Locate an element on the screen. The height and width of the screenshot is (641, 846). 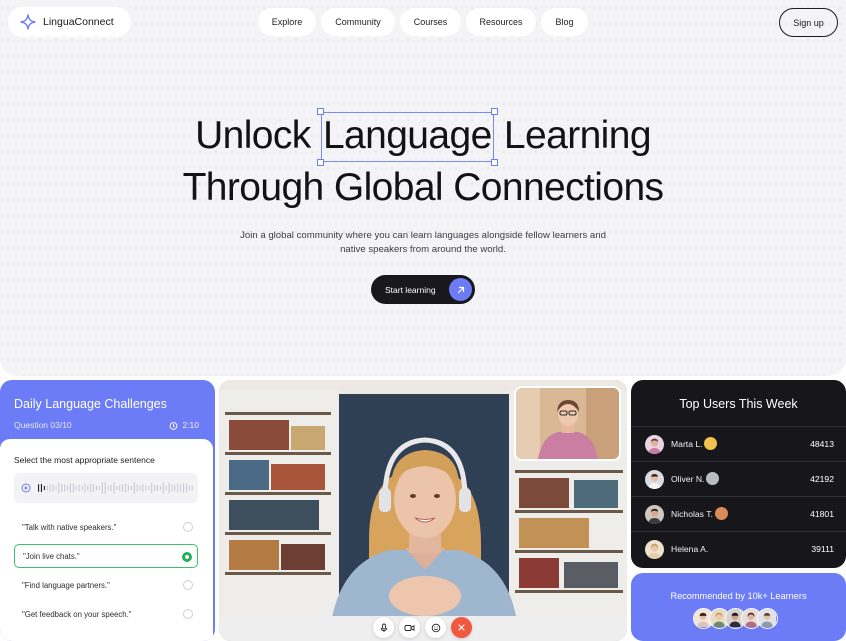
audio-waveform is located at coordinates (106, 488).